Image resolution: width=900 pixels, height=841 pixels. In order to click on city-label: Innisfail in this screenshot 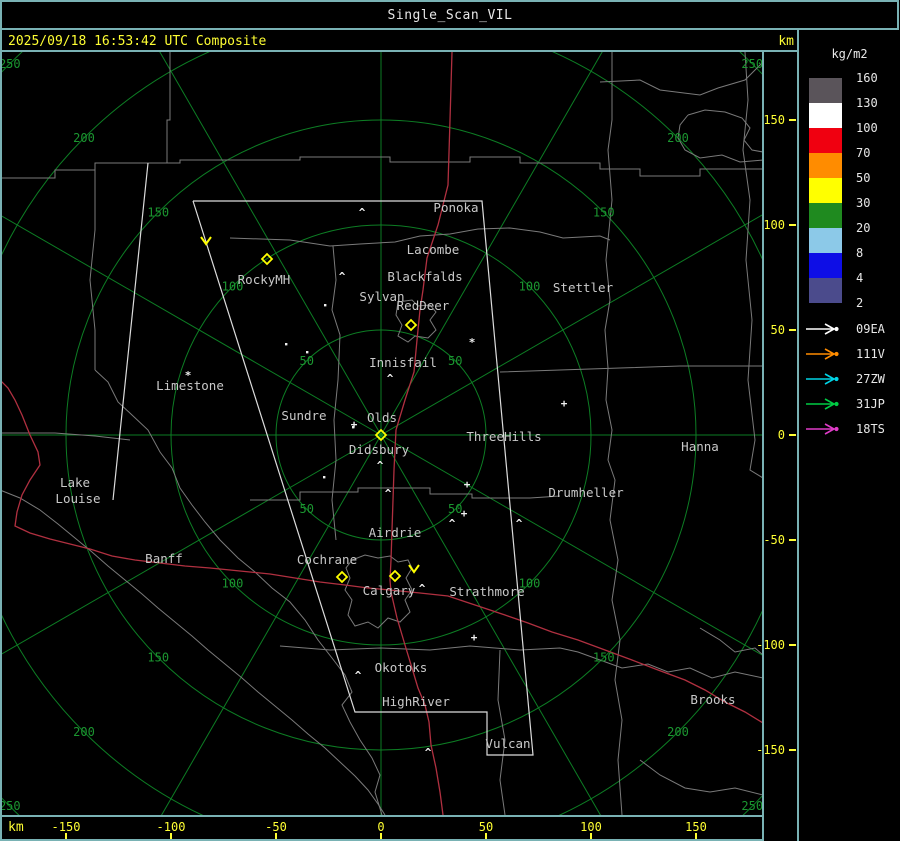, I will do `click(403, 362)`.